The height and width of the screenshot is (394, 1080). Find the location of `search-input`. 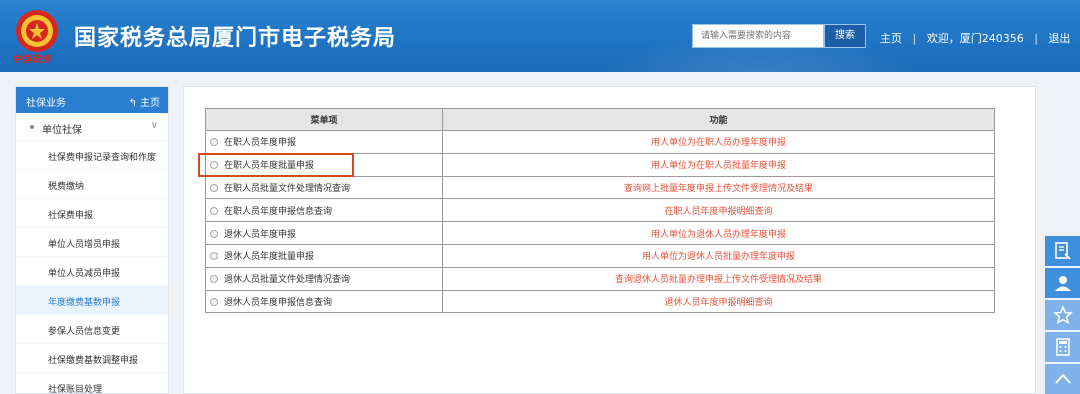

search-input is located at coordinates (758, 36).